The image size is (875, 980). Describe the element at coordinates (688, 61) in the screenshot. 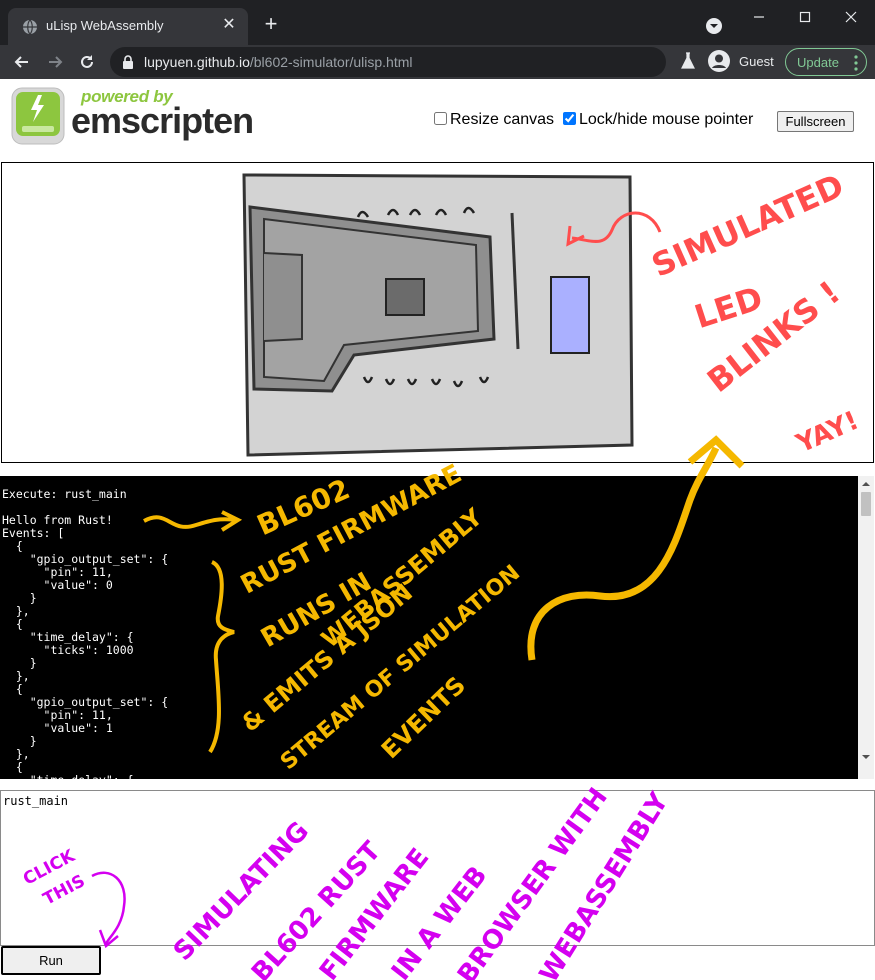

I see `flask-icon` at that location.